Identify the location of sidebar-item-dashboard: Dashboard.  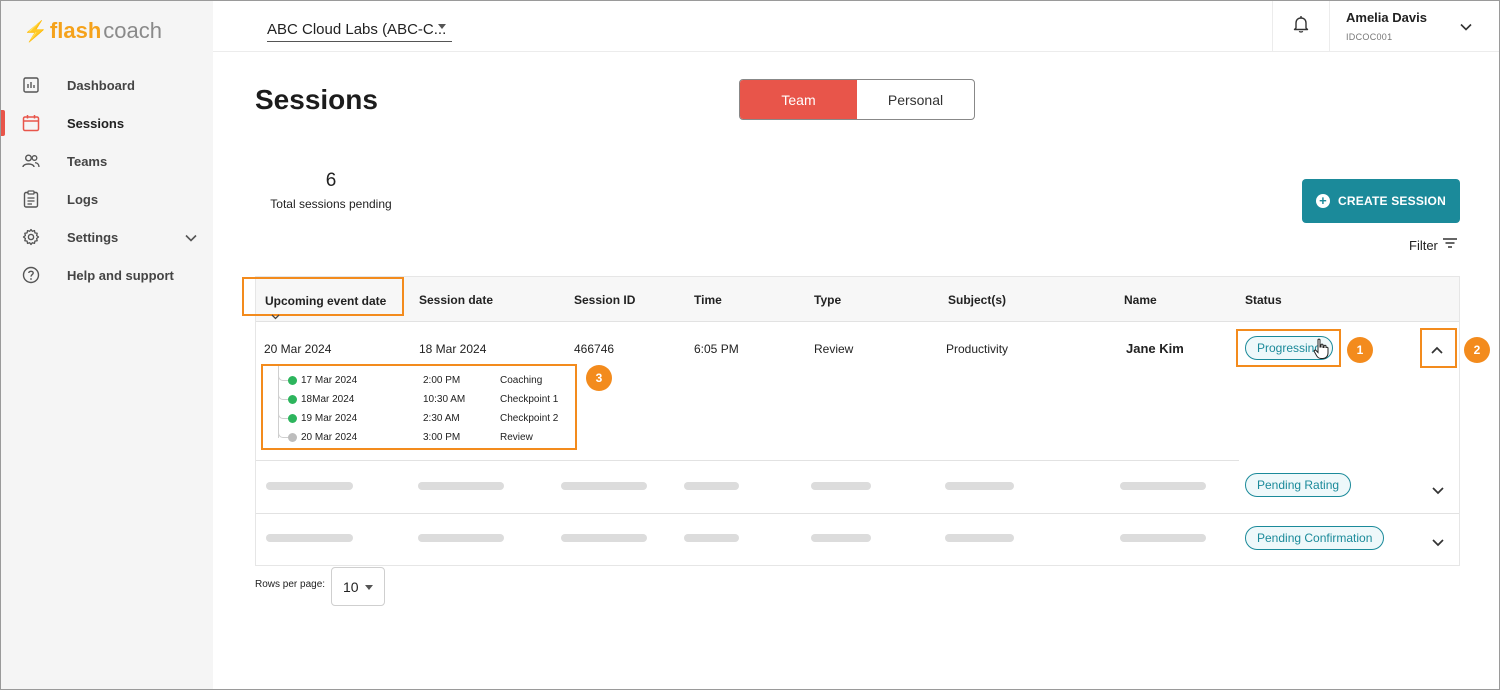
(107, 85).